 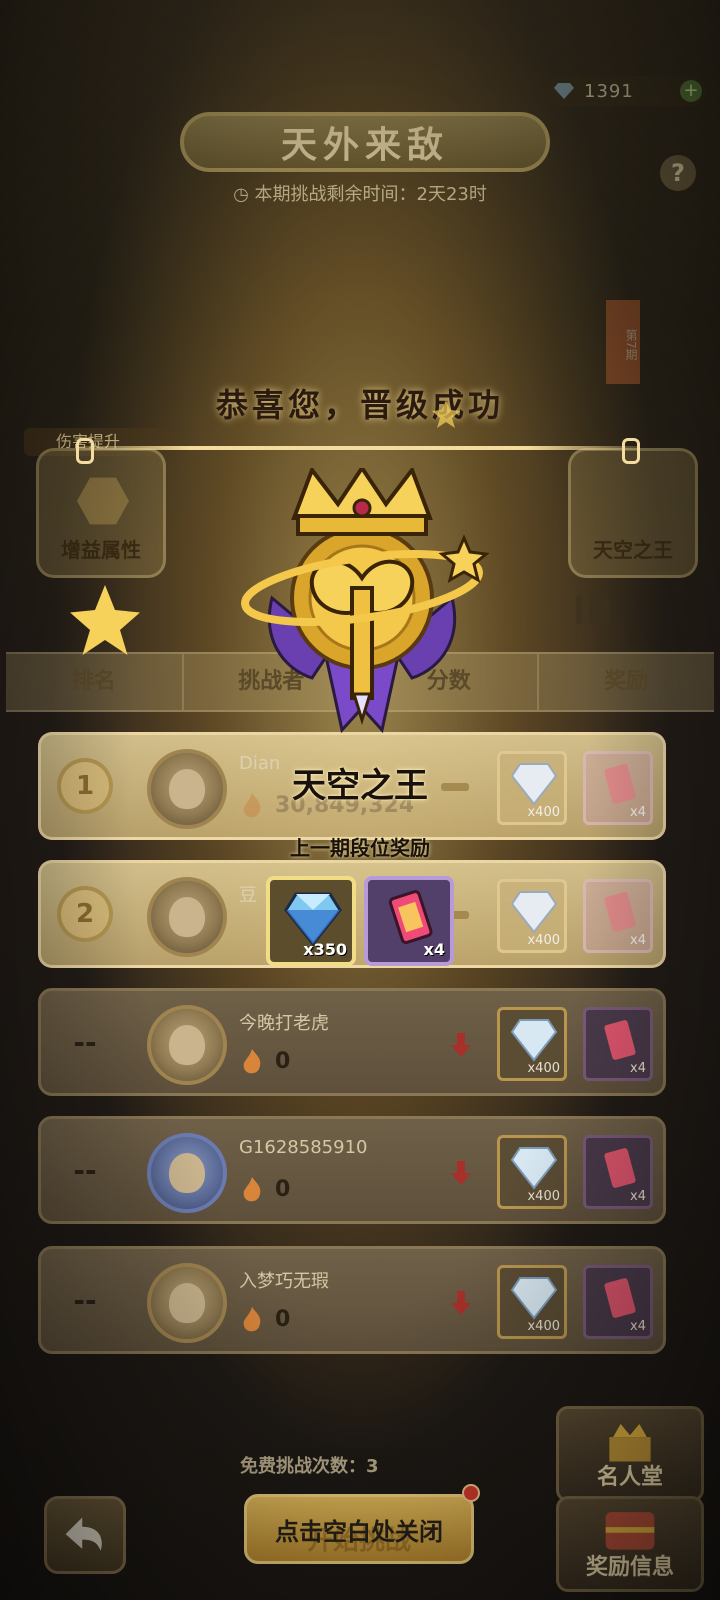 I want to click on player-name: 豆, so click(x=248, y=895).